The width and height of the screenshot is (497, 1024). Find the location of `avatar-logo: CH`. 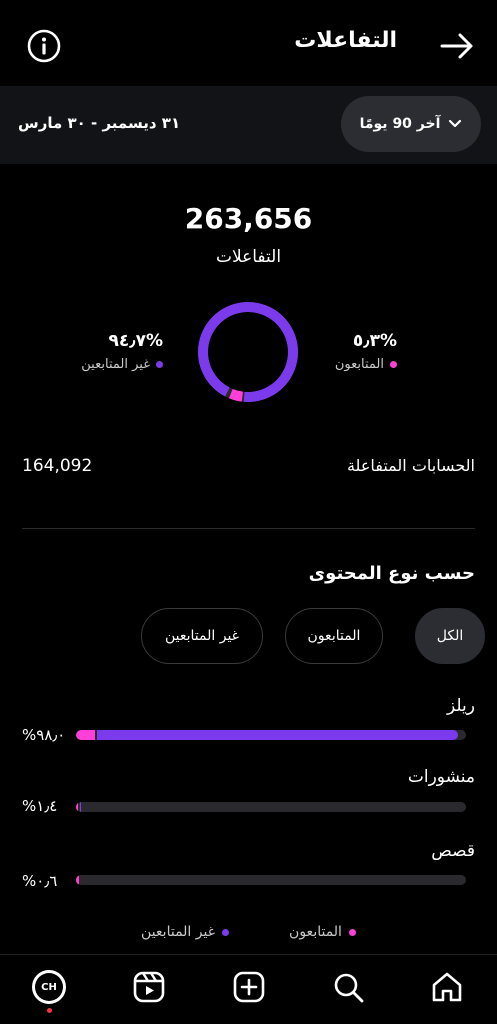

avatar-logo: CH is located at coordinates (49, 987).